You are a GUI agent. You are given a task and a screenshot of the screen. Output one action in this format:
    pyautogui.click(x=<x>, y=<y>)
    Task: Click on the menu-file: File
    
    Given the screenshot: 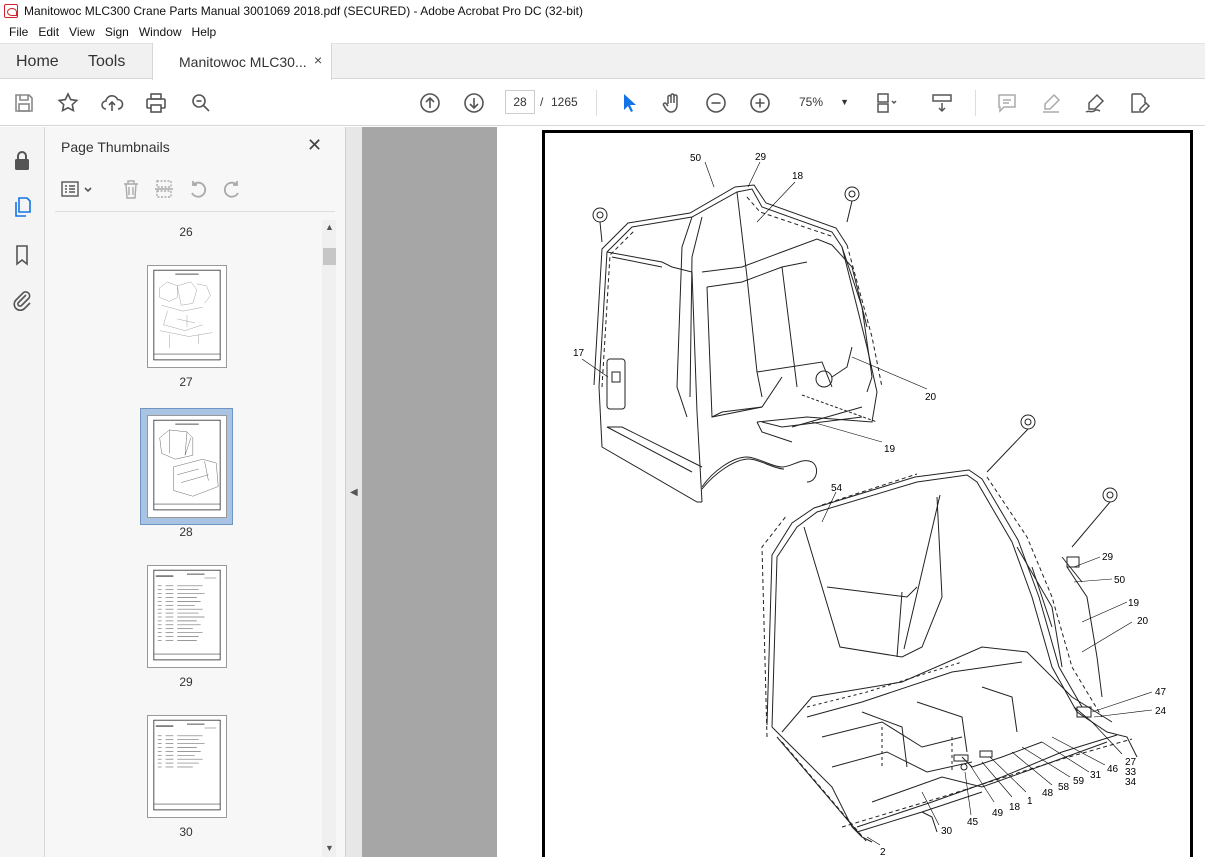 What is the action you would take?
    pyautogui.click(x=18, y=32)
    